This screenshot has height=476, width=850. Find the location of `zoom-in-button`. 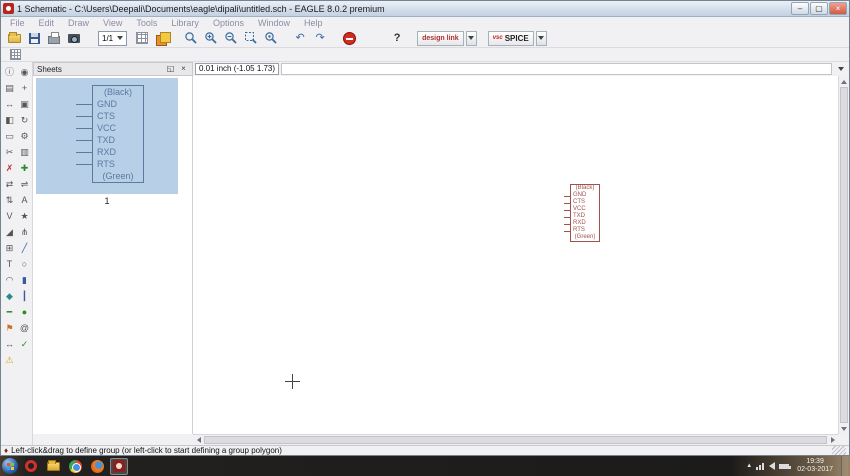

zoom-in-button is located at coordinates (211, 38).